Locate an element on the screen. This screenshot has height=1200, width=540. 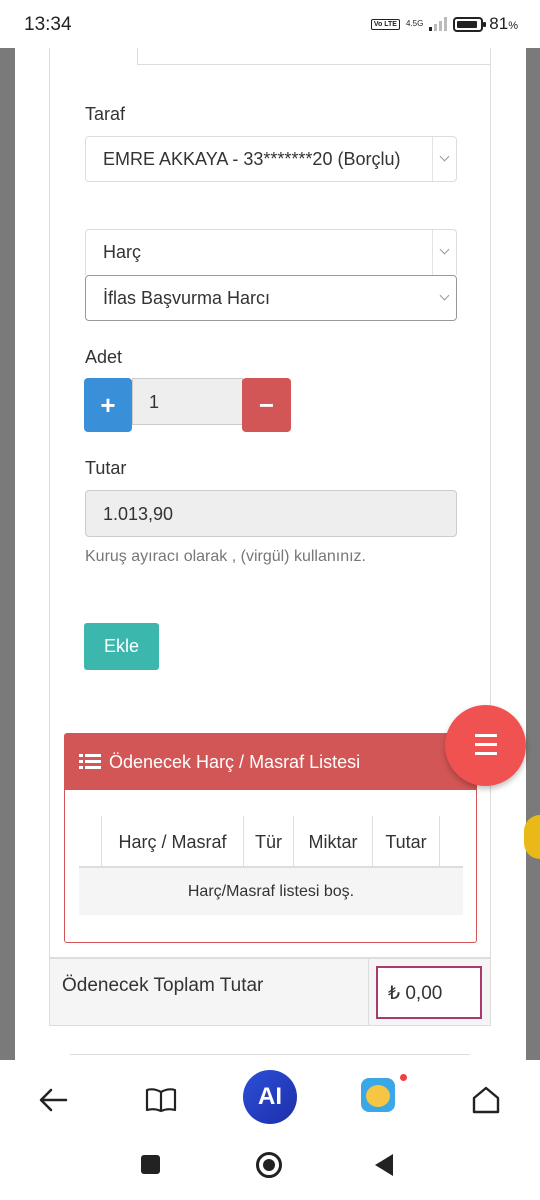
volte-icon: Vo LTE is located at coordinates (385, 24).